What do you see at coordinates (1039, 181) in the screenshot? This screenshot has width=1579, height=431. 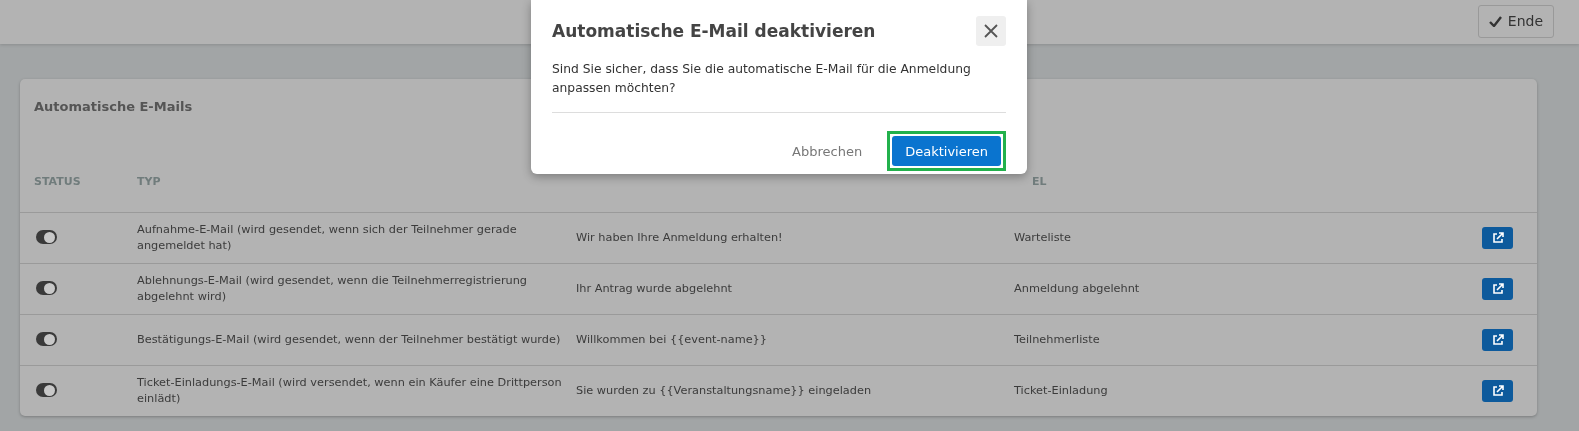 I see `column-header: EL` at bounding box center [1039, 181].